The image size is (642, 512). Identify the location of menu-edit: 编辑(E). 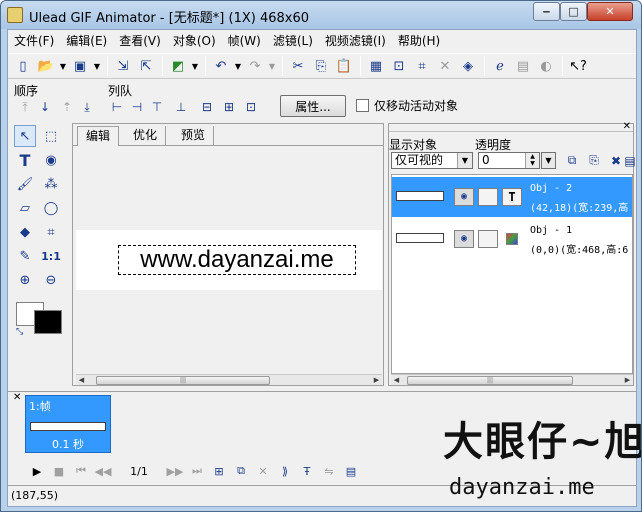
(86, 41).